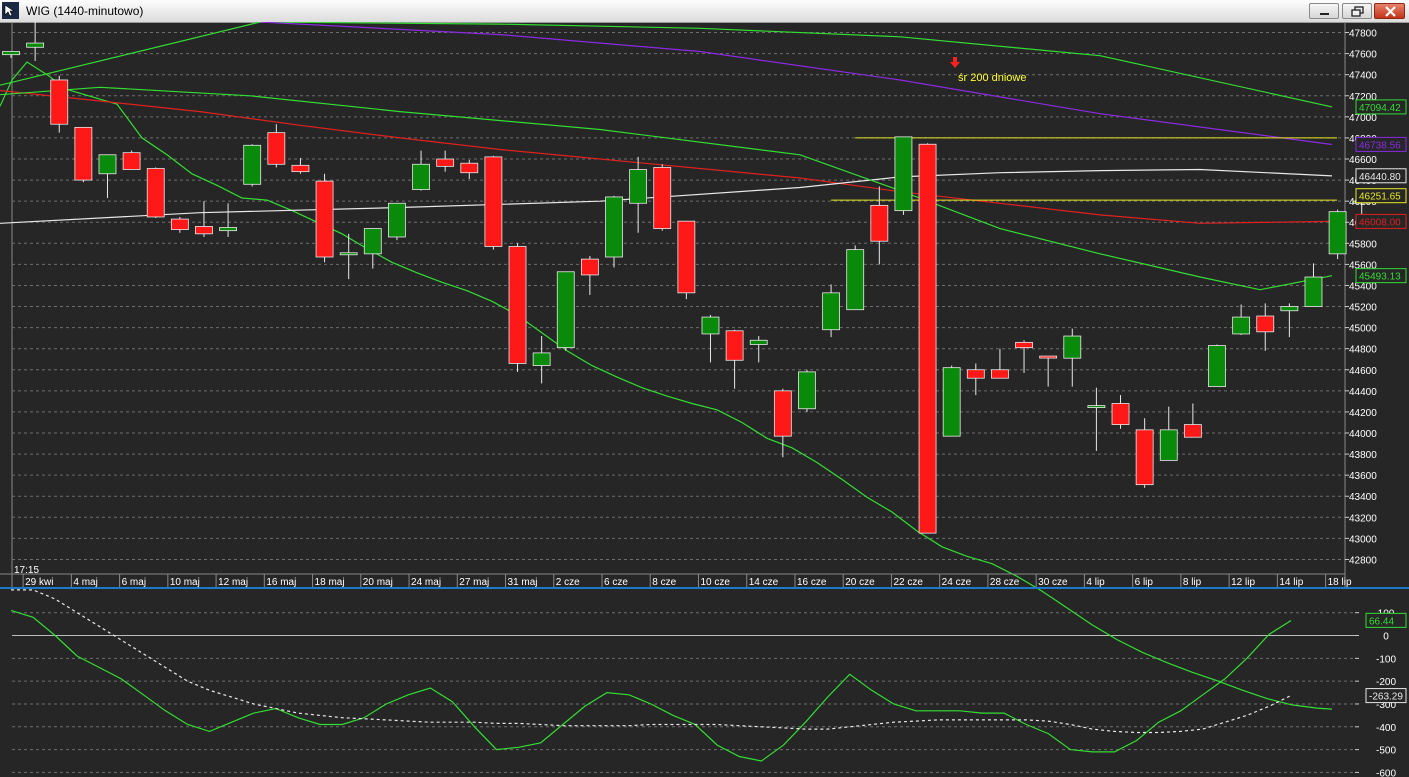 The width and height of the screenshot is (1409, 777). What do you see at coordinates (185, 582) in the screenshot?
I see `date-tick-label: 10 maj` at bounding box center [185, 582].